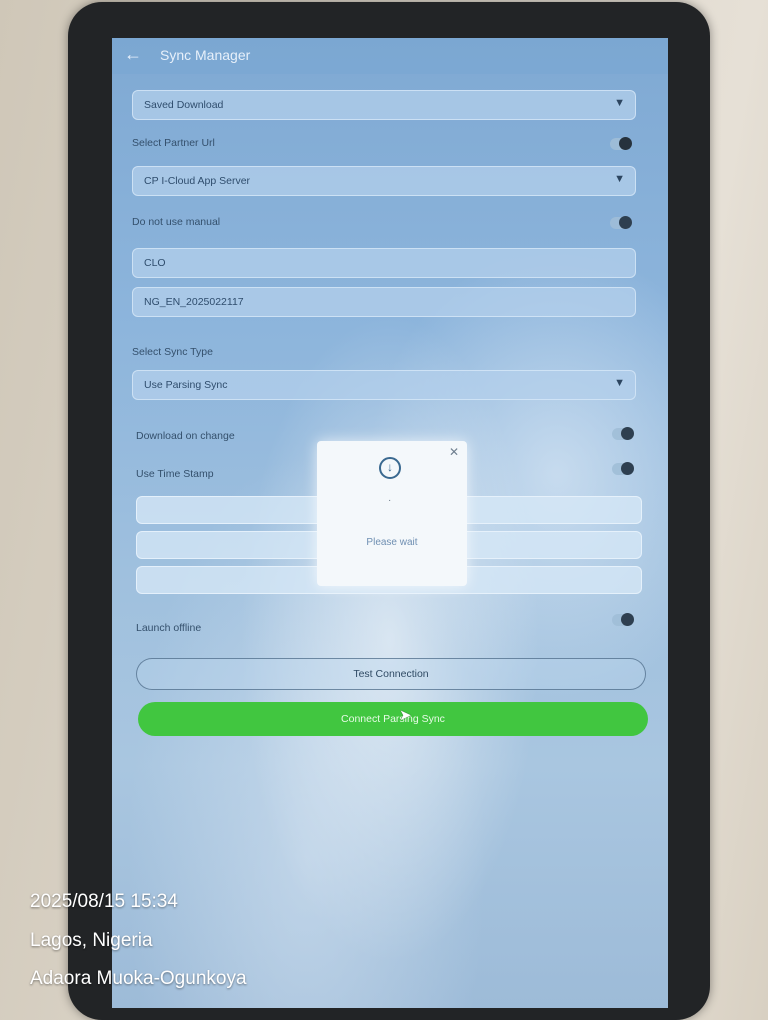 Image resolution: width=768 pixels, height=1020 pixels. Describe the element at coordinates (185, 436) in the screenshot. I see `download-on-change-label: Download on change` at that location.